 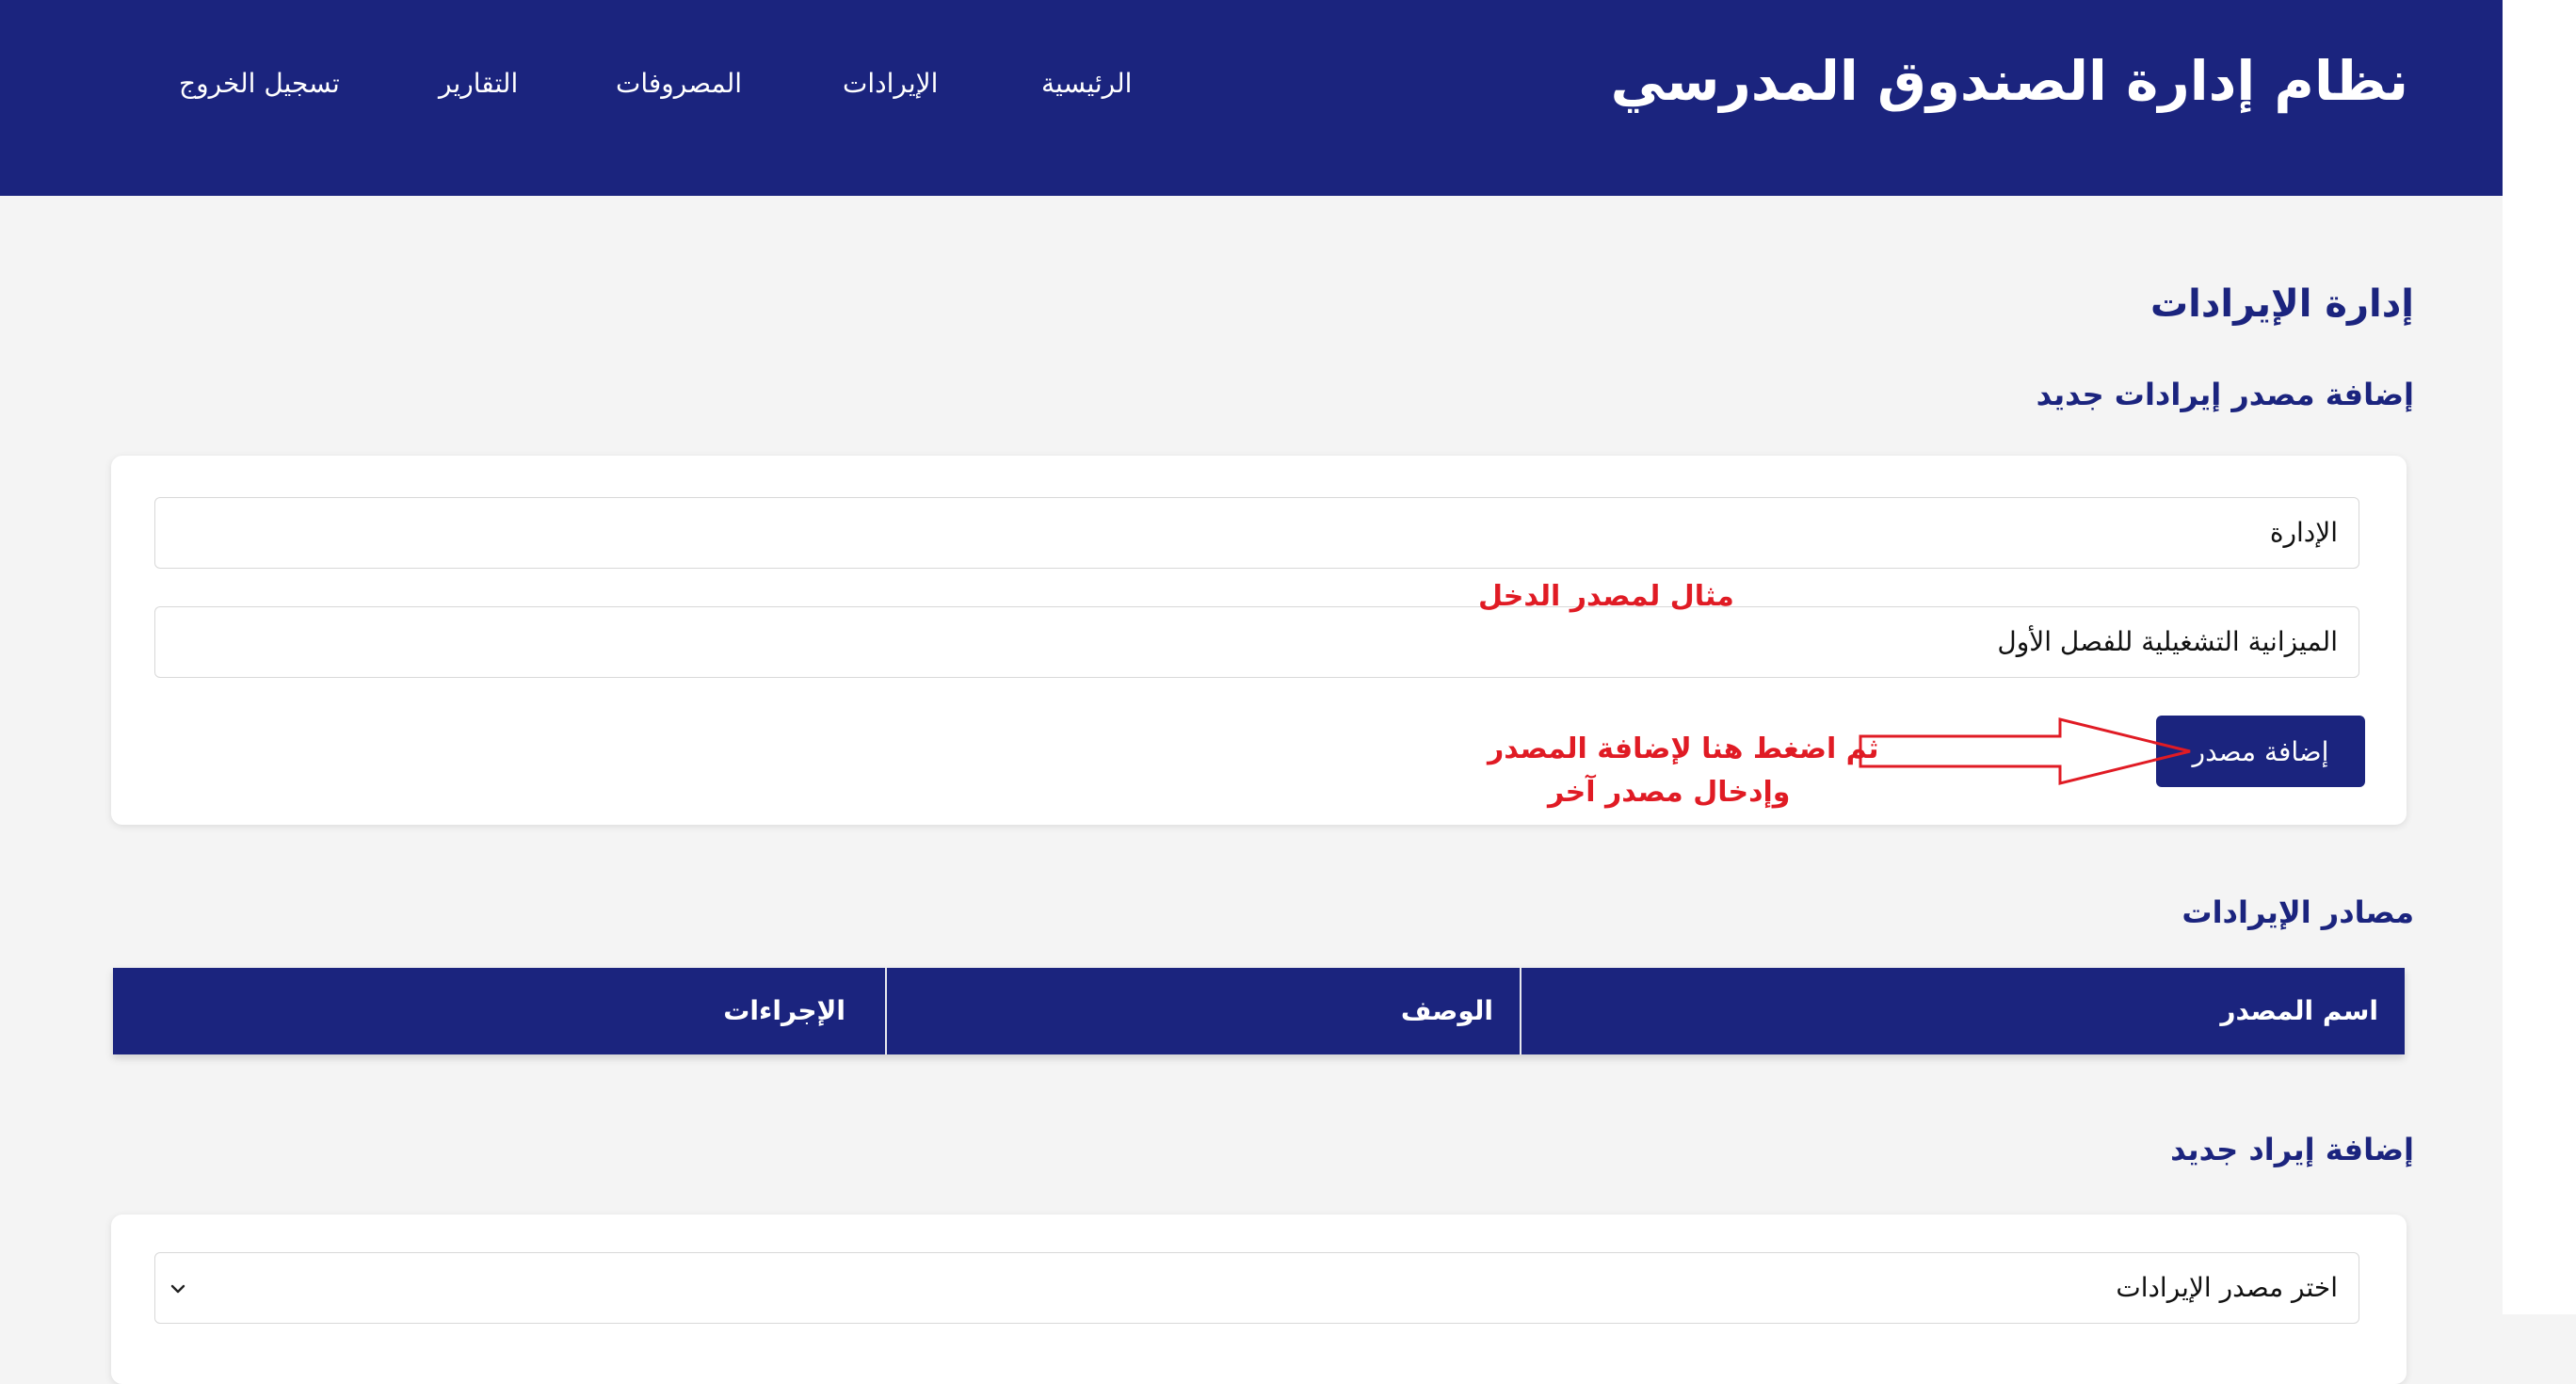 What do you see at coordinates (2225, 394) in the screenshot?
I see `add-source-heading: إضافة مصدر إيرادات جديد` at bounding box center [2225, 394].